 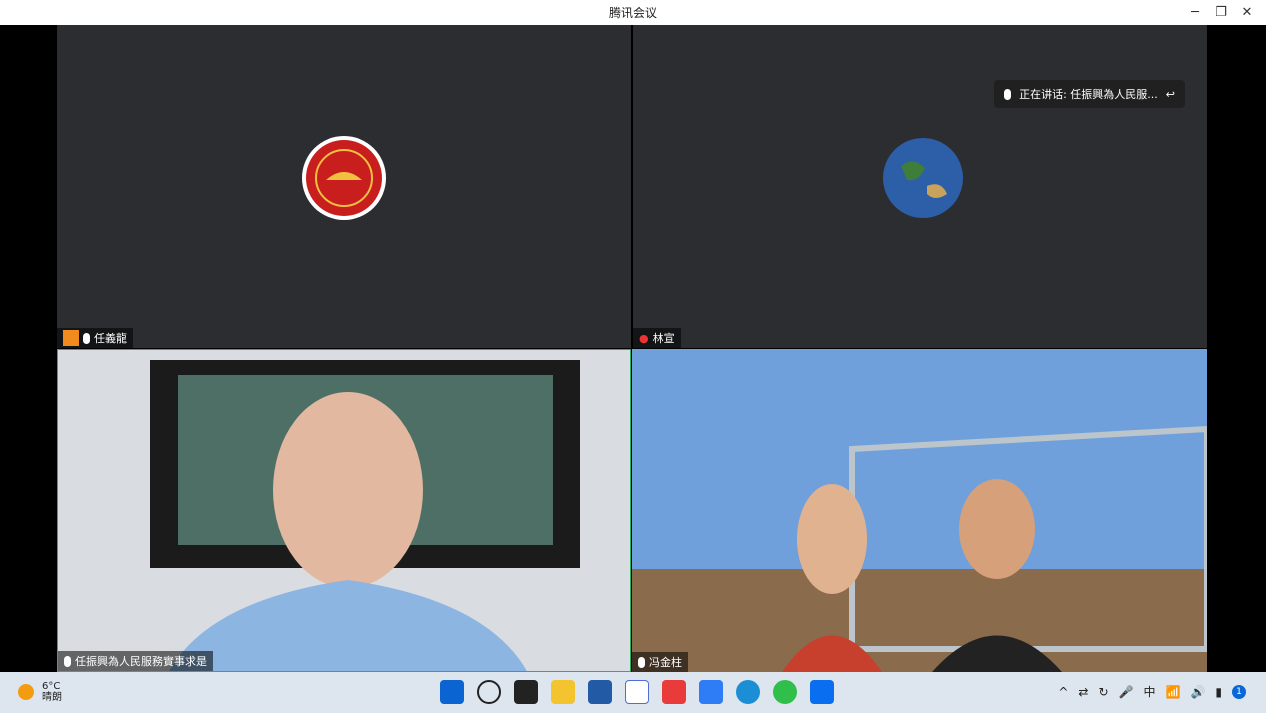 What do you see at coordinates (40, 692) in the screenshot?
I see `weather-widget: 6°C 晴朗` at bounding box center [40, 692].